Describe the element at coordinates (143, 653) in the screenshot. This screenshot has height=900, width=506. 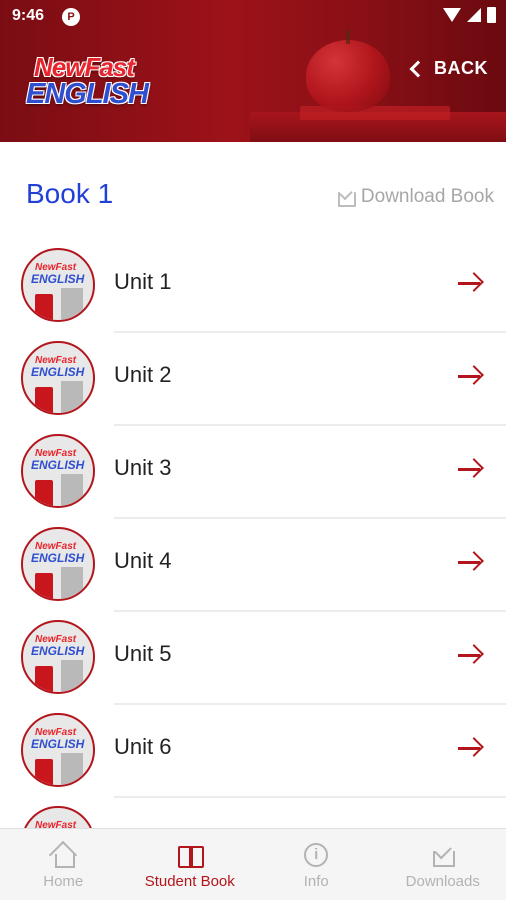
I see `unit-label: Unit 5` at that location.